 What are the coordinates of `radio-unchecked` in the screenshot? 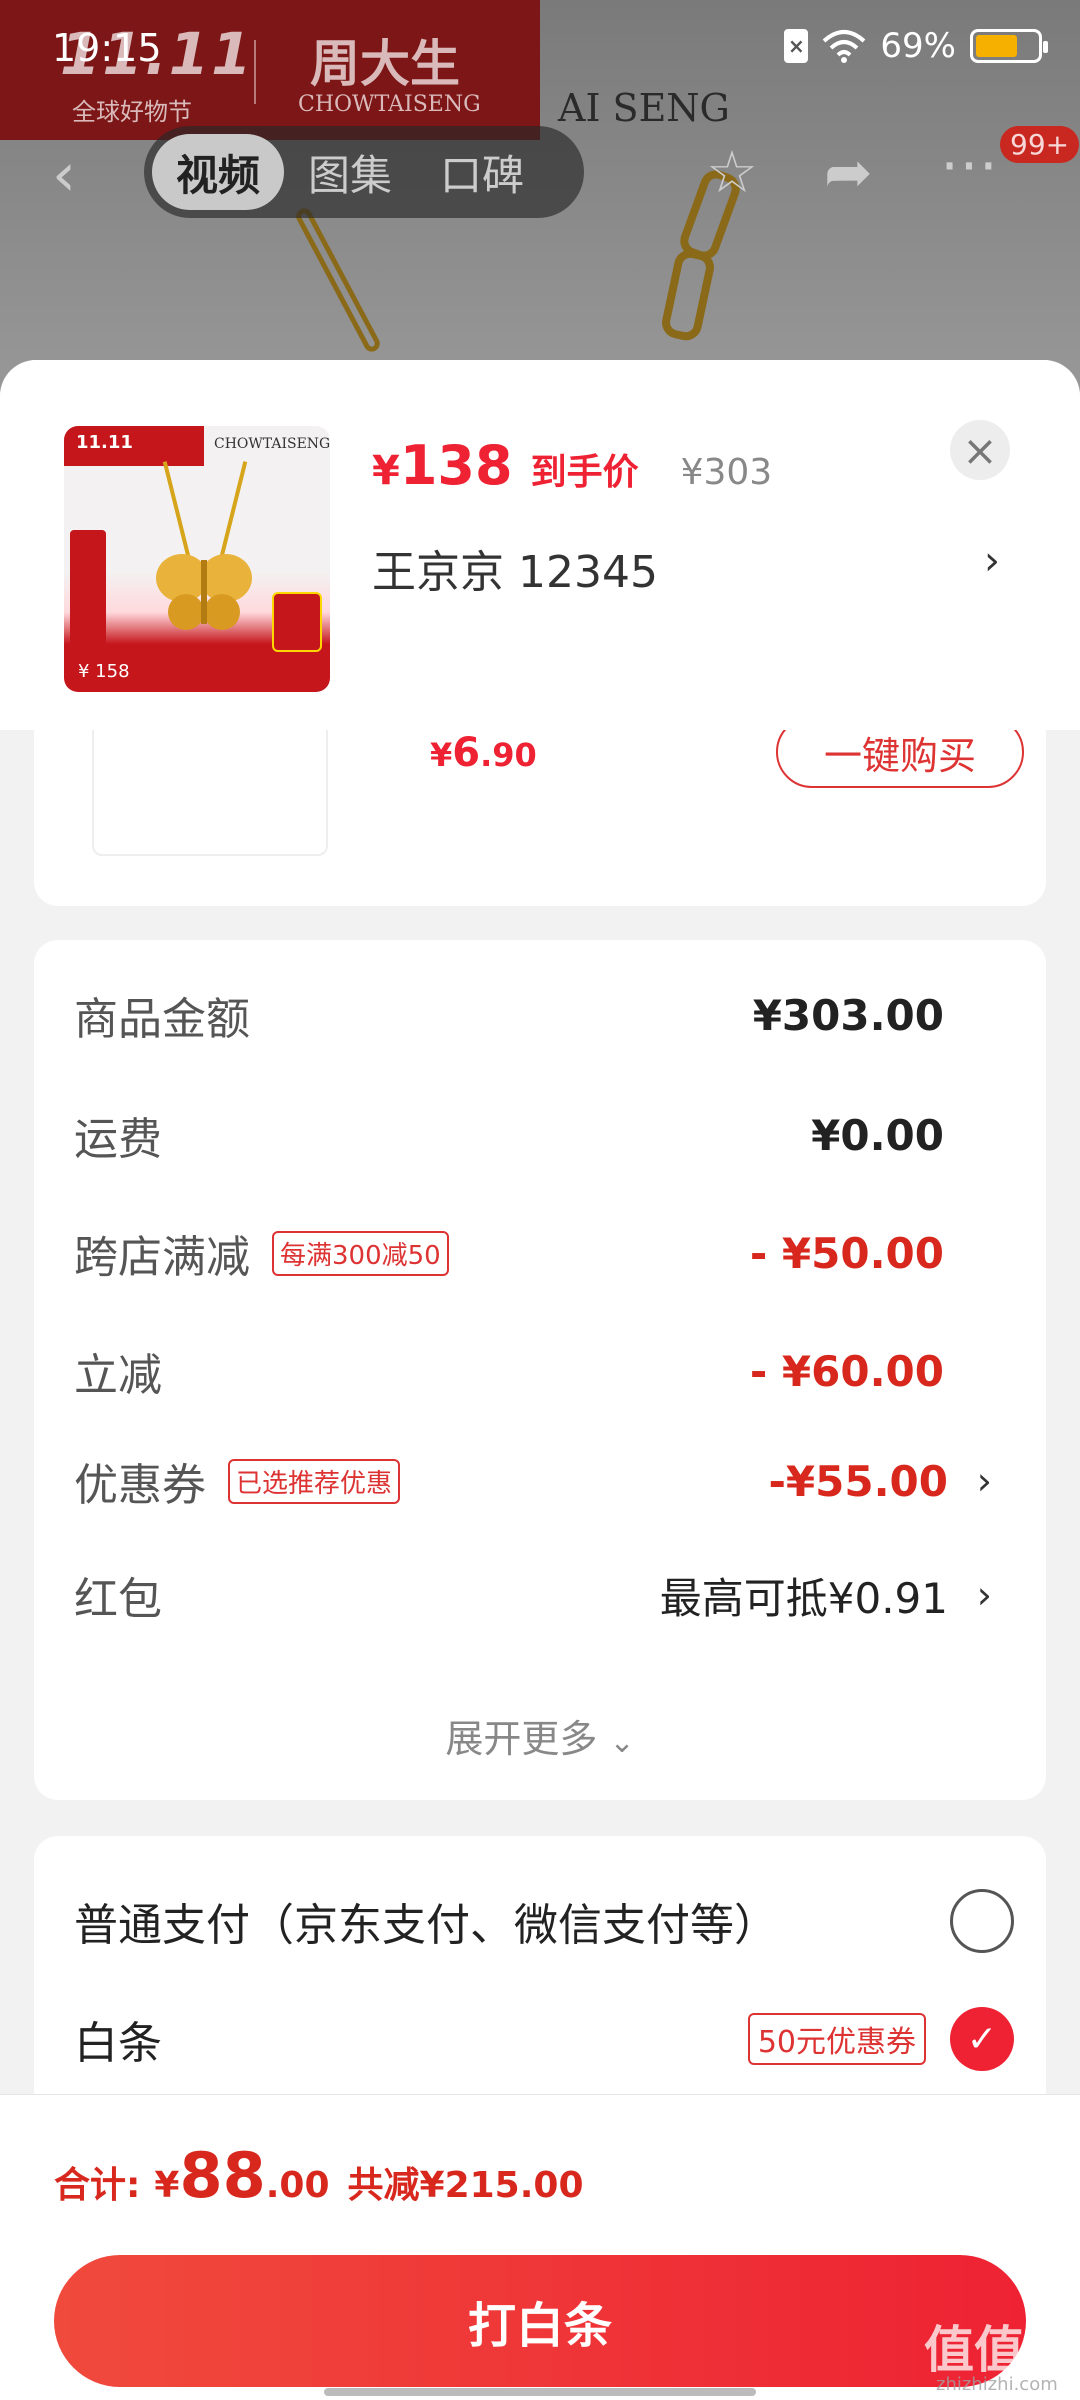 It's located at (982, 1921).